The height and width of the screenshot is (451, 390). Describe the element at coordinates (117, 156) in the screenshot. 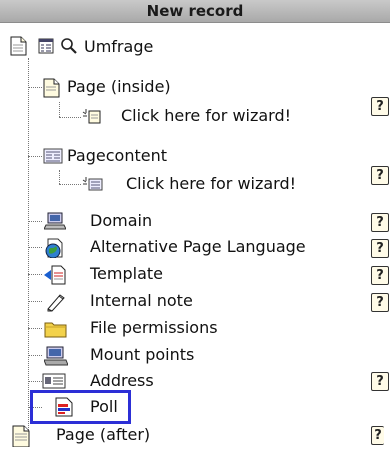

I see `new-pagecontent-link: Pagecontent` at that location.